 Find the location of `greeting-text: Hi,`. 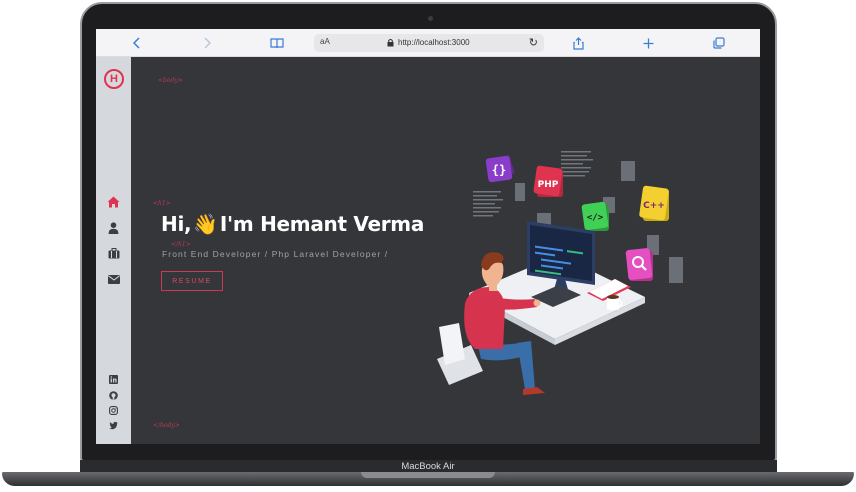

greeting-text: Hi, is located at coordinates (176, 224).